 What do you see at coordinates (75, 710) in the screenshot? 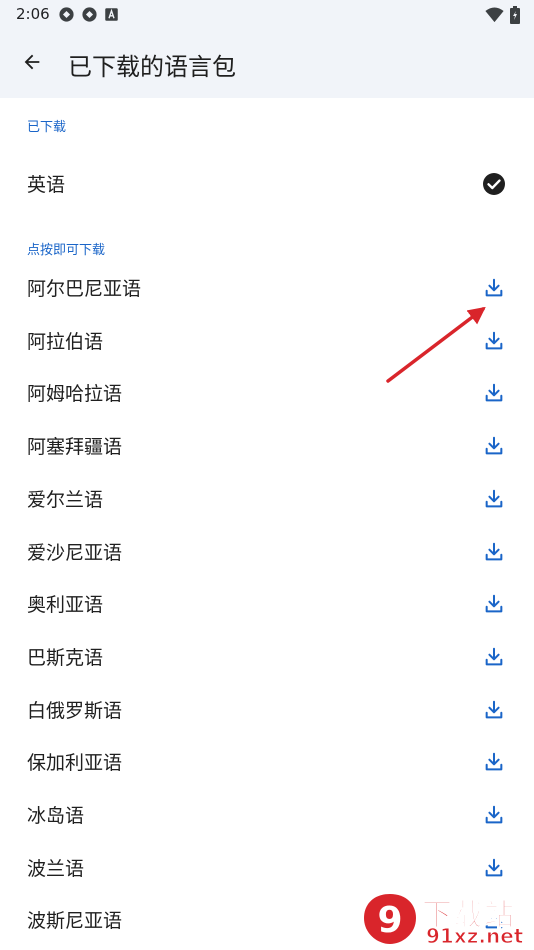
I see `list-item-label: 白俄罗斯语` at bounding box center [75, 710].